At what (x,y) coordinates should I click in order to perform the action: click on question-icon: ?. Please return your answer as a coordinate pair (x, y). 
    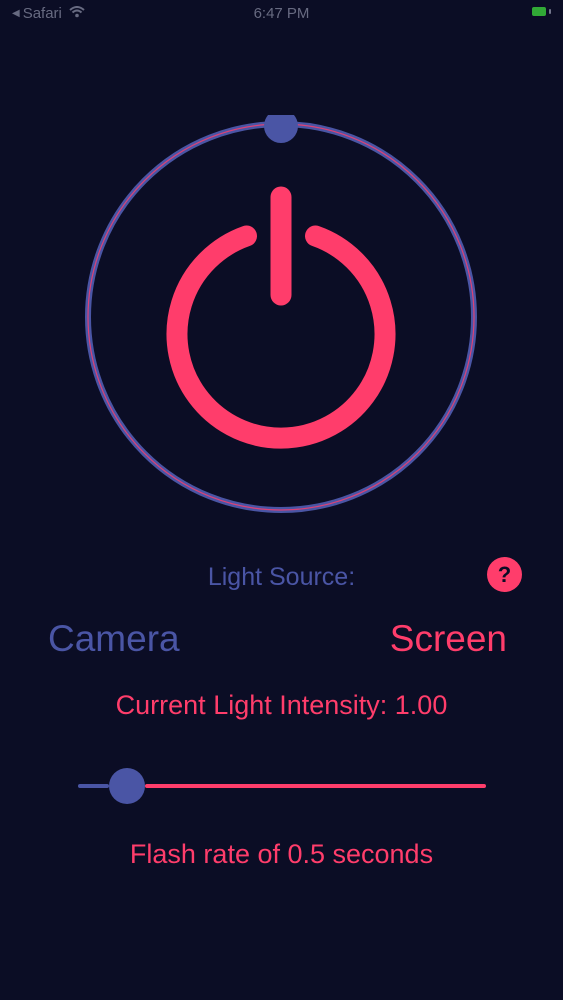
    Looking at the image, I should click on (504, 574).